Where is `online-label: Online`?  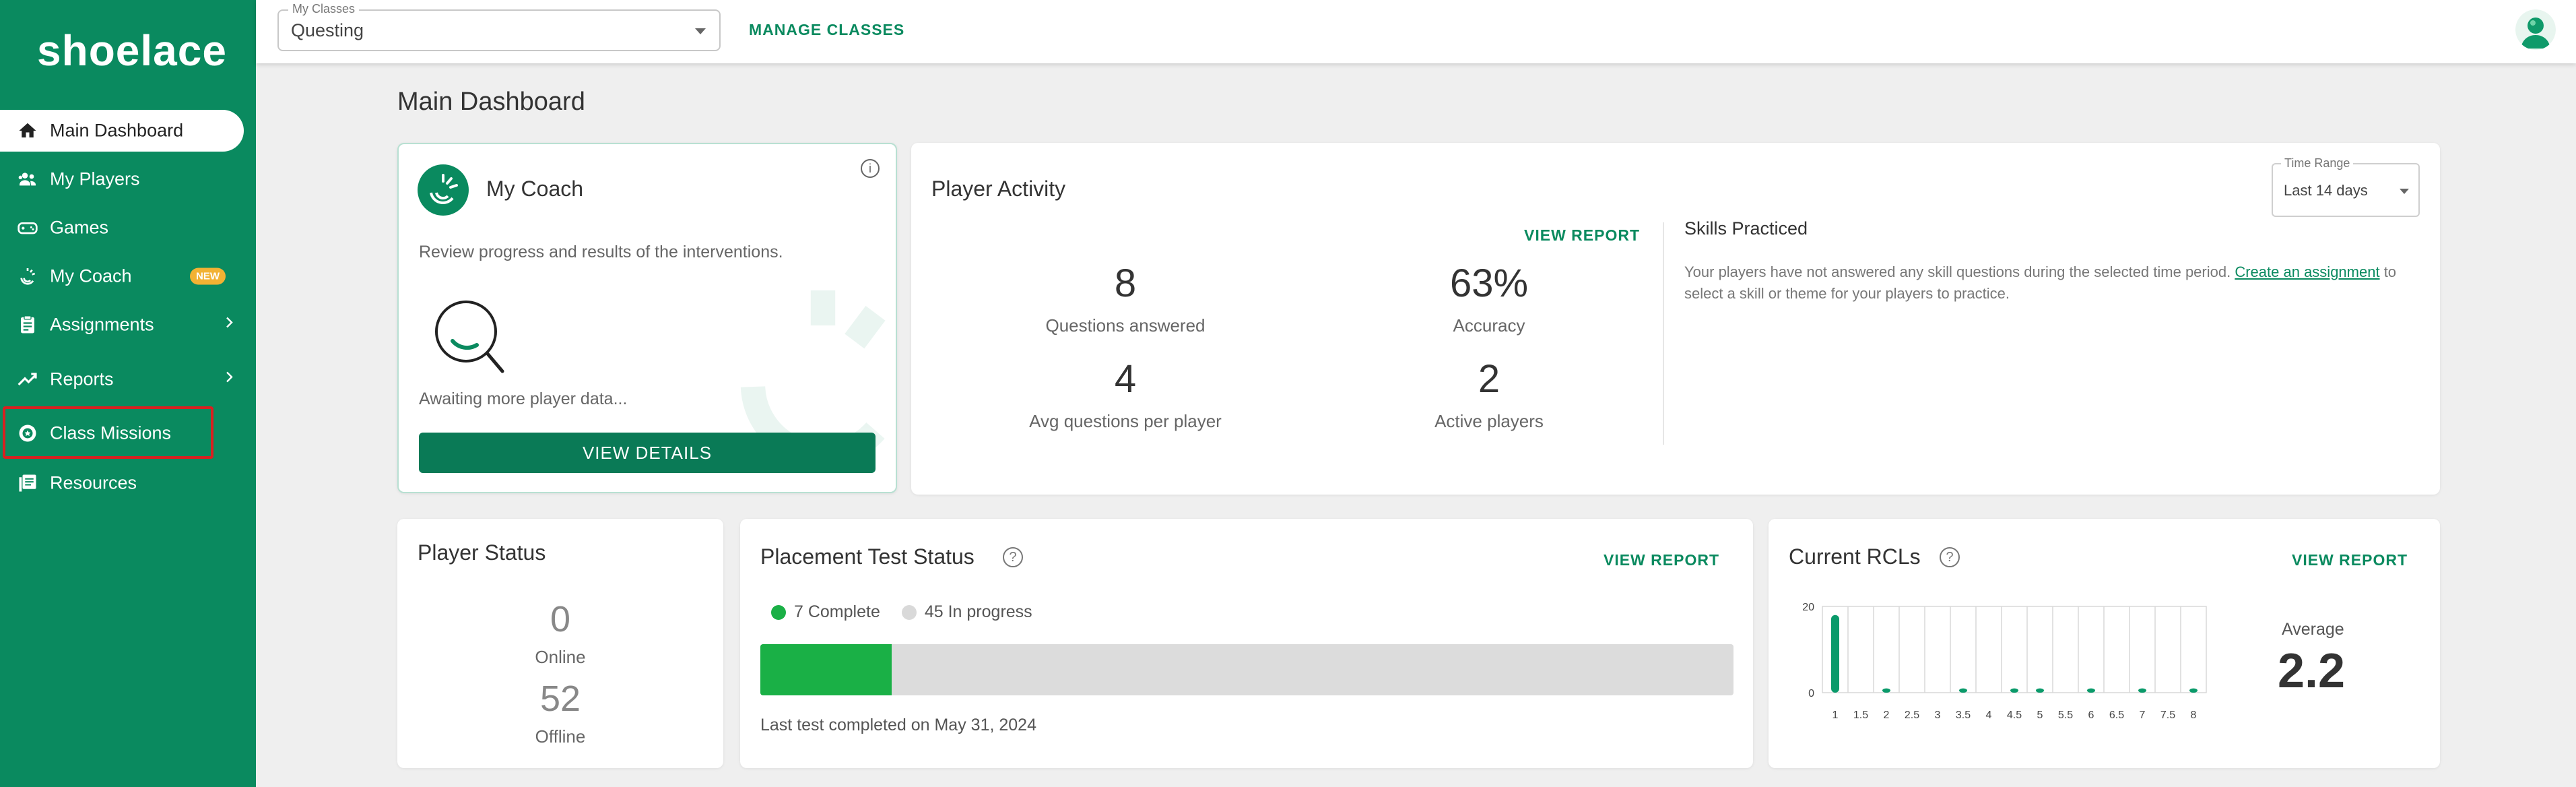 online-label: Online is located at coordinates (560, 657).